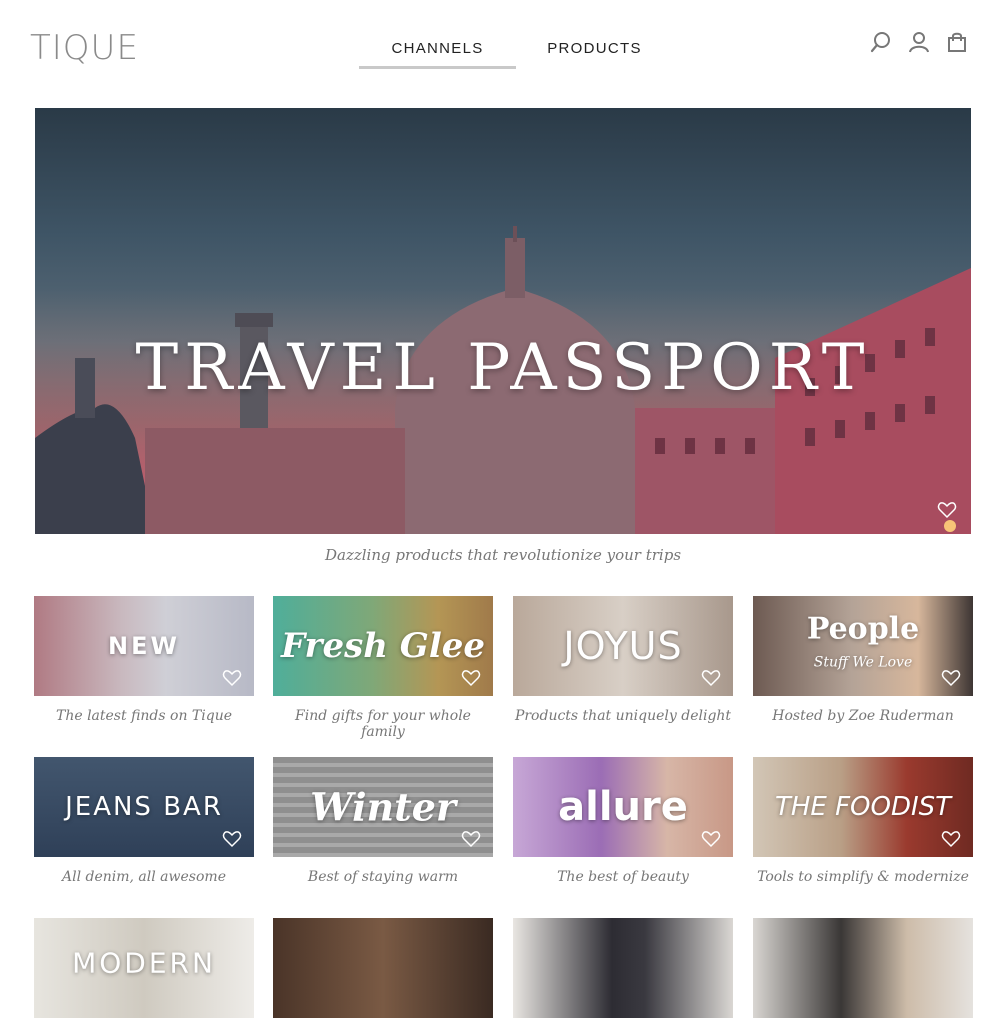  What do you see at coordinates (84, 48) in the screenshot?
I see `tique-logo: TIQUE` at bounding box center [84, 48].